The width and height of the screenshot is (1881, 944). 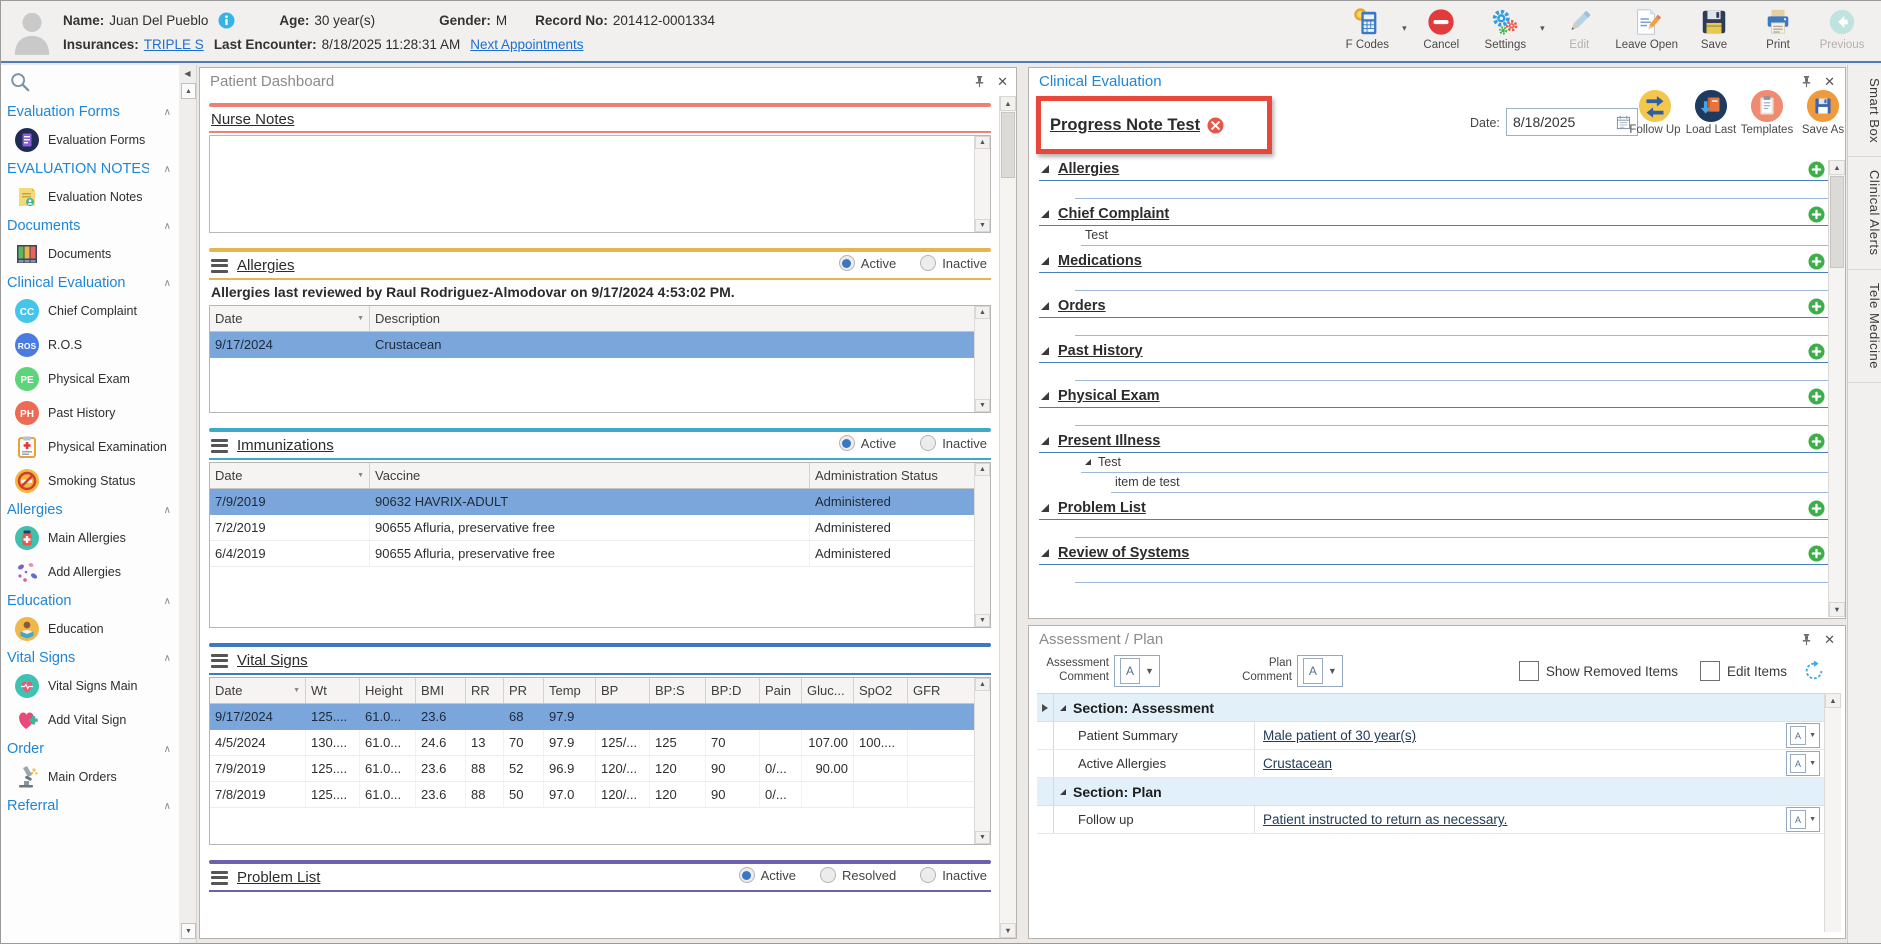 What do you see at coordinates (90, 111) in the screenshot?
I see `sidebar-section-evaluation-forms: Evaluation Forms ∧` at bounding box center [90, 111].